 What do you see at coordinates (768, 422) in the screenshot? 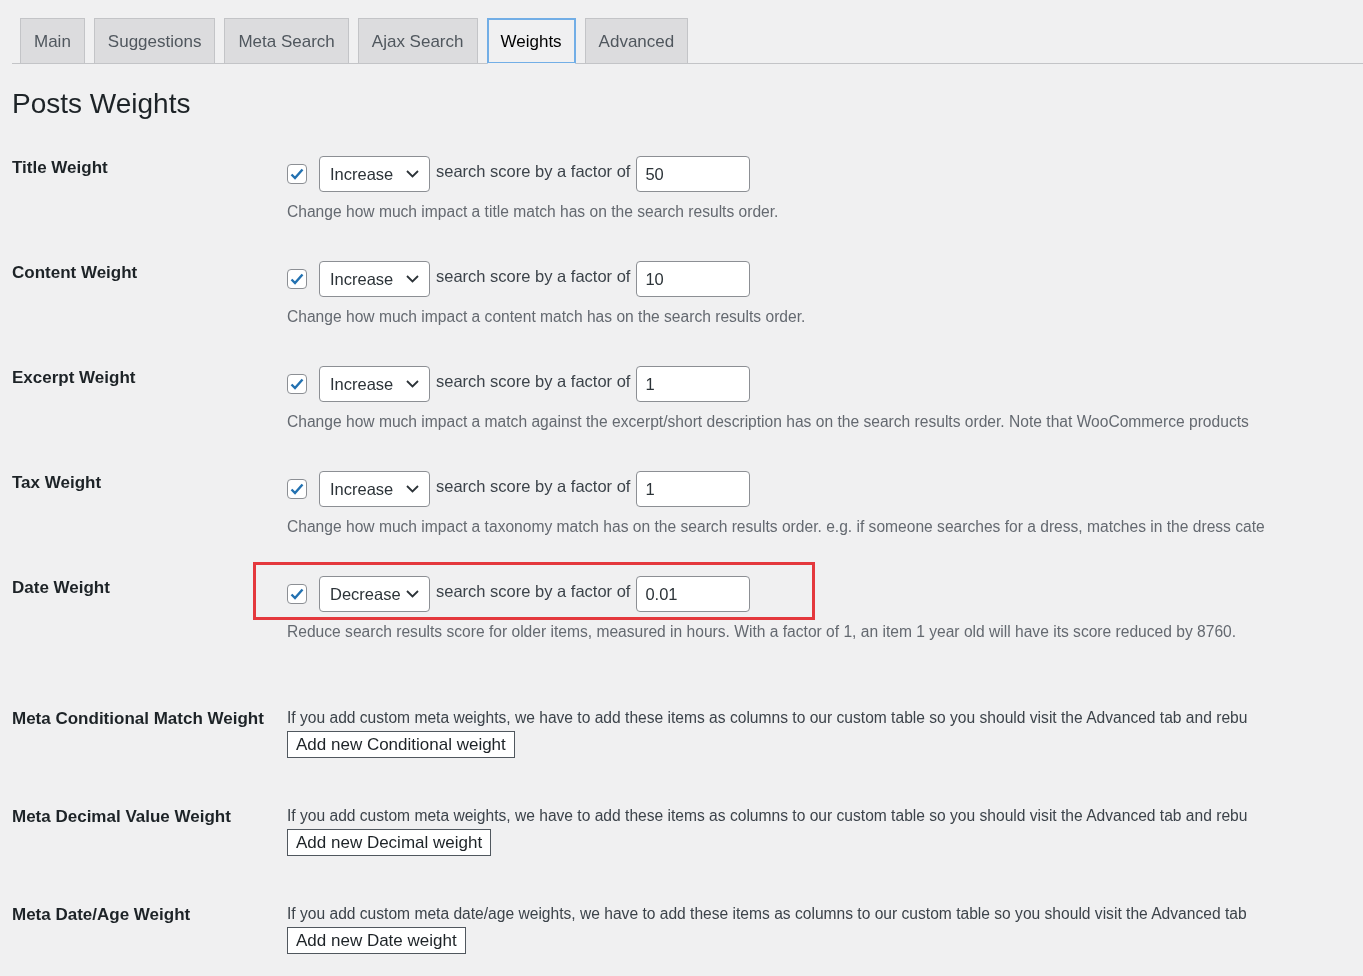
I see `setting-description: Change how much impact a match against the excerpt/short description has on the search results order. Note that WooCommerce products` at bounding box center [768, 422].